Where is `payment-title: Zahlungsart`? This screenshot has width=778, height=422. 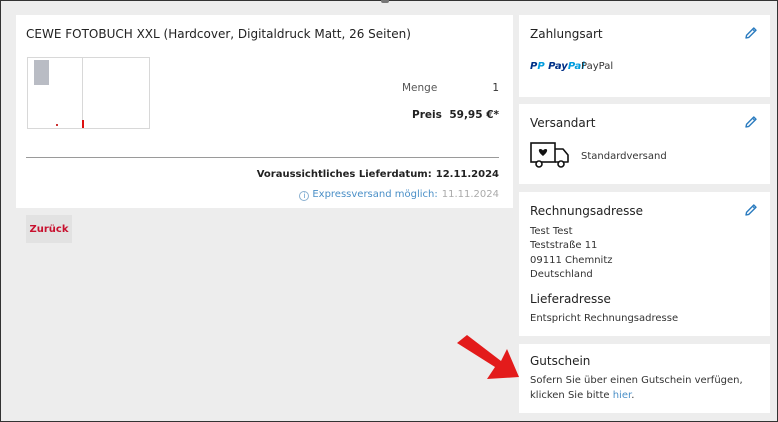
payment-title: Zahlungsart is located at coordinates (566, 34).